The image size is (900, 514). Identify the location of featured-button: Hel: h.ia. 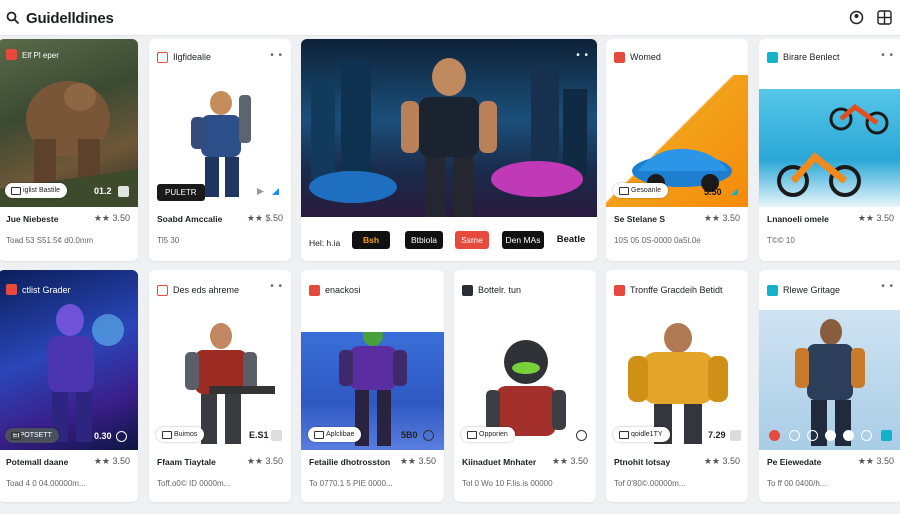
(324, 243).